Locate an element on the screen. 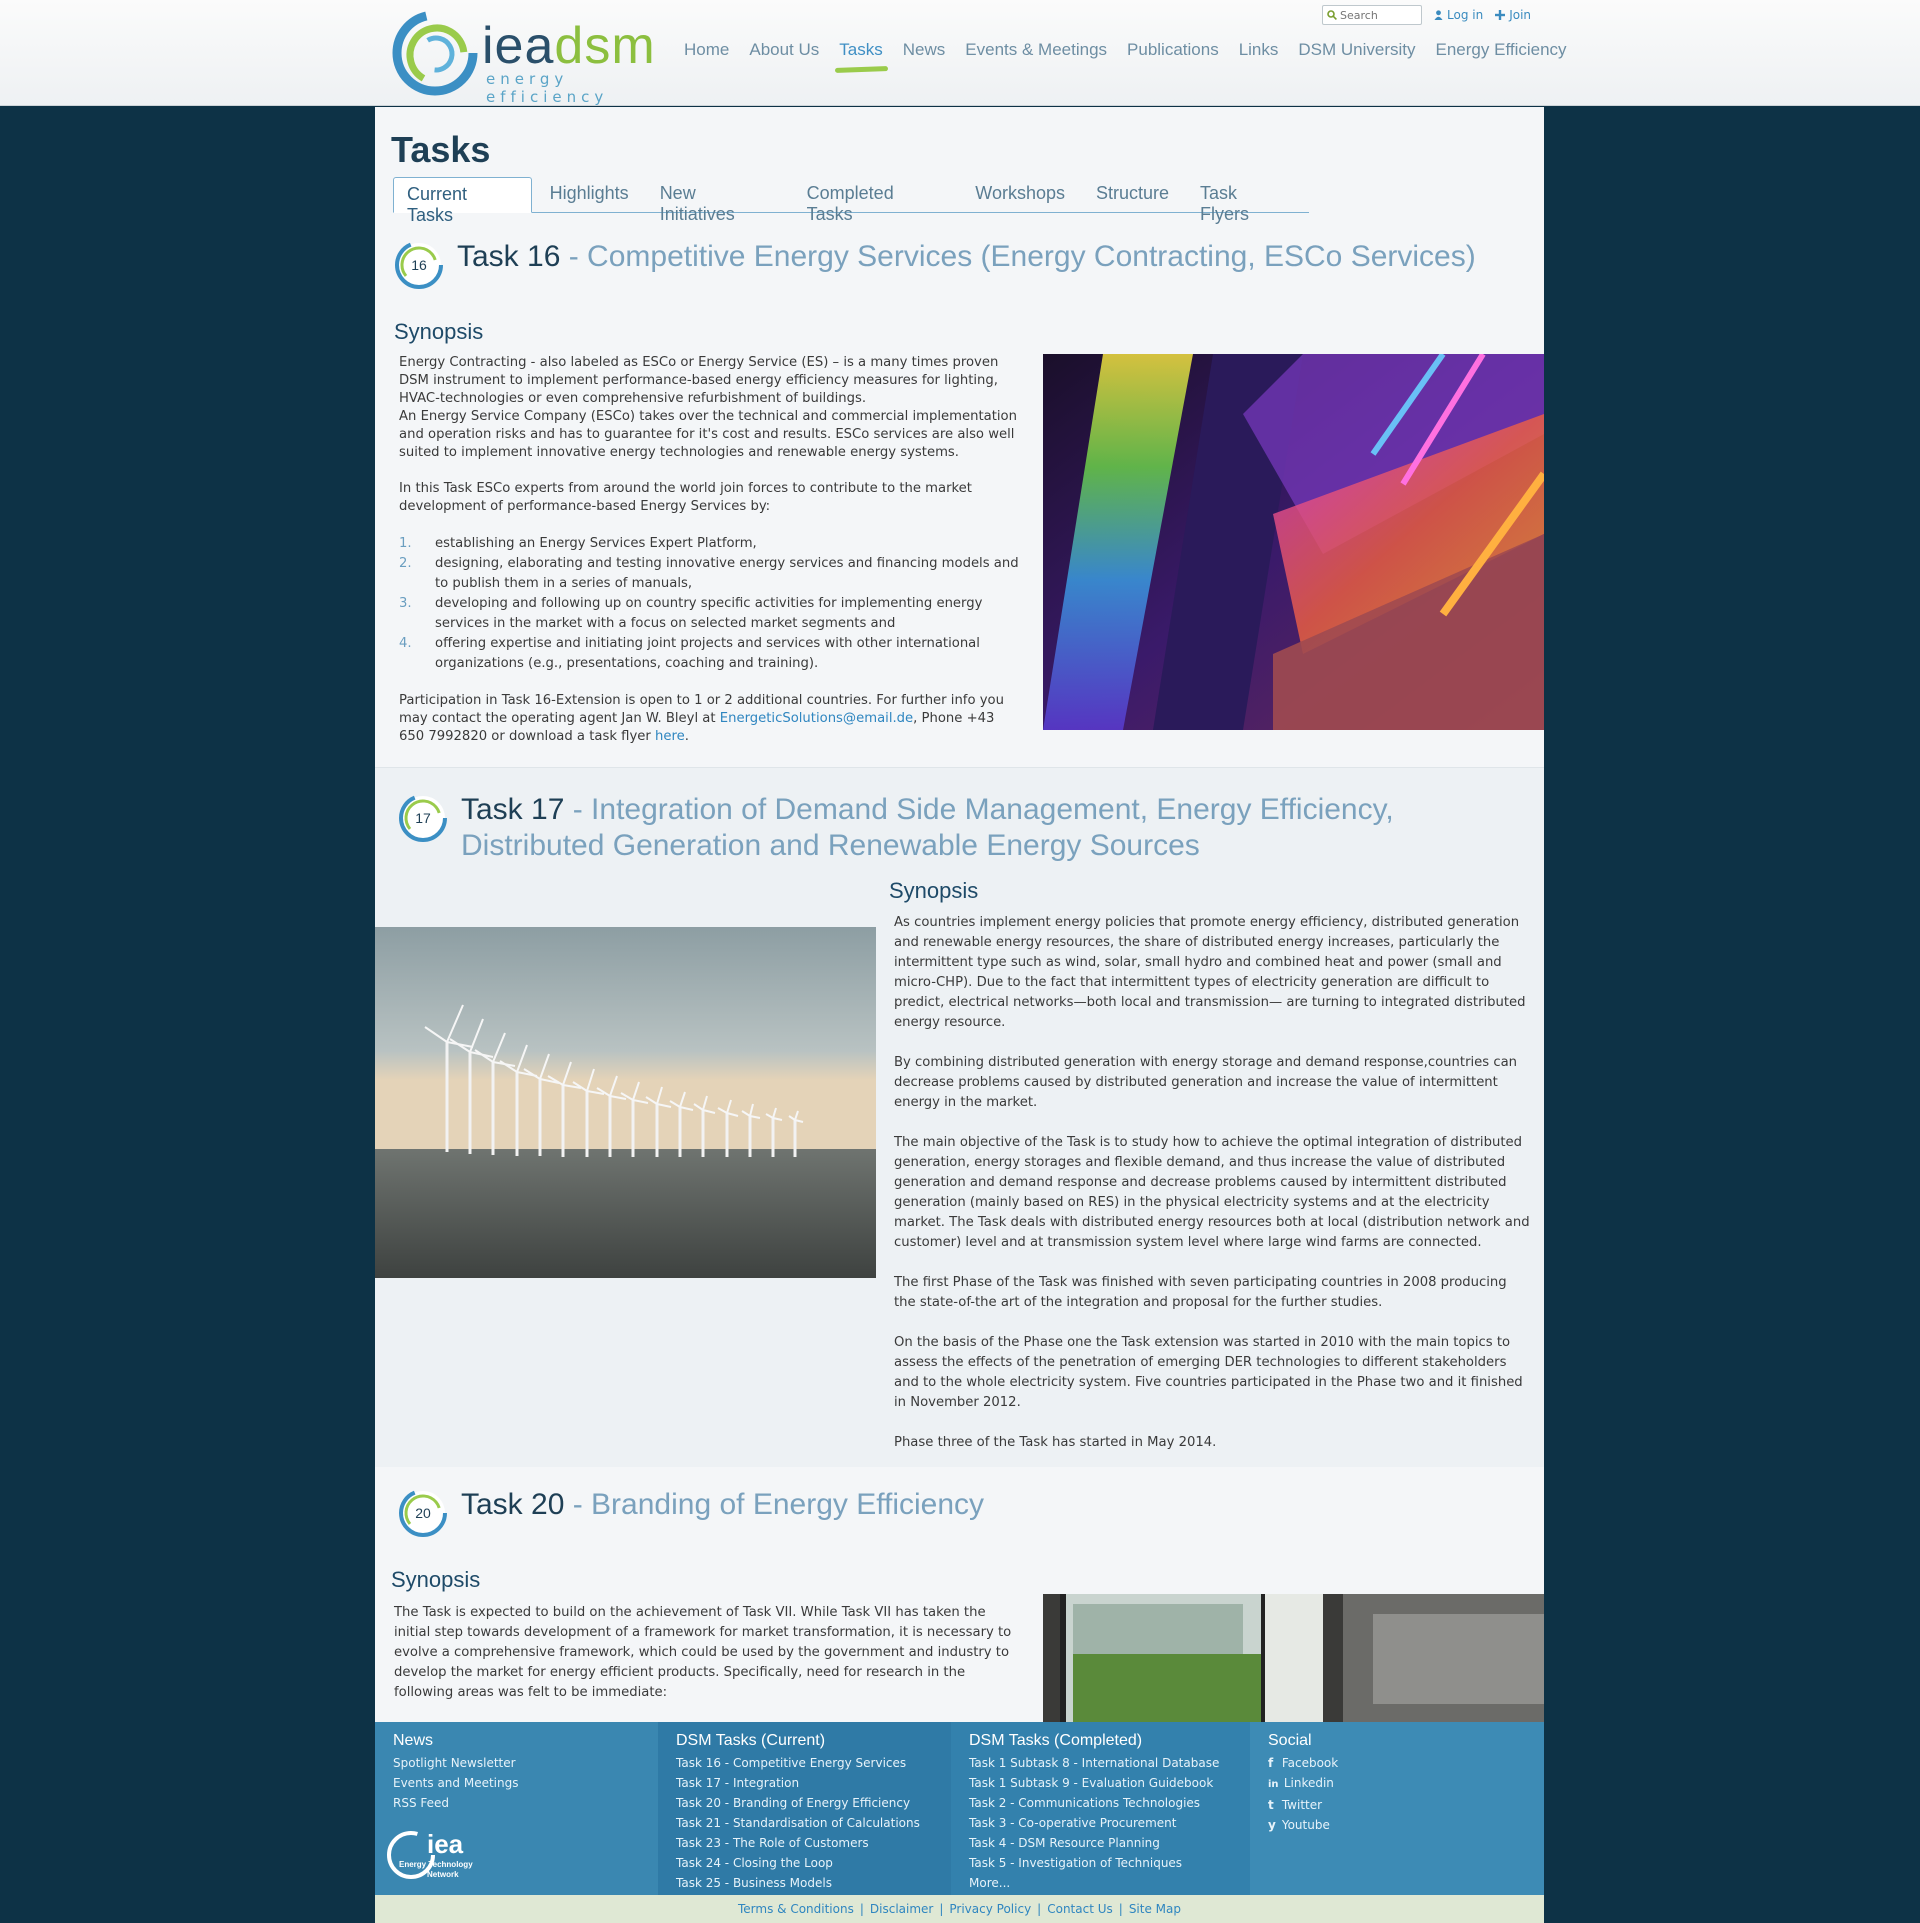 The image size is (1920, 1923). task-badge-icon: 17 is located at coordinates (423, 818).